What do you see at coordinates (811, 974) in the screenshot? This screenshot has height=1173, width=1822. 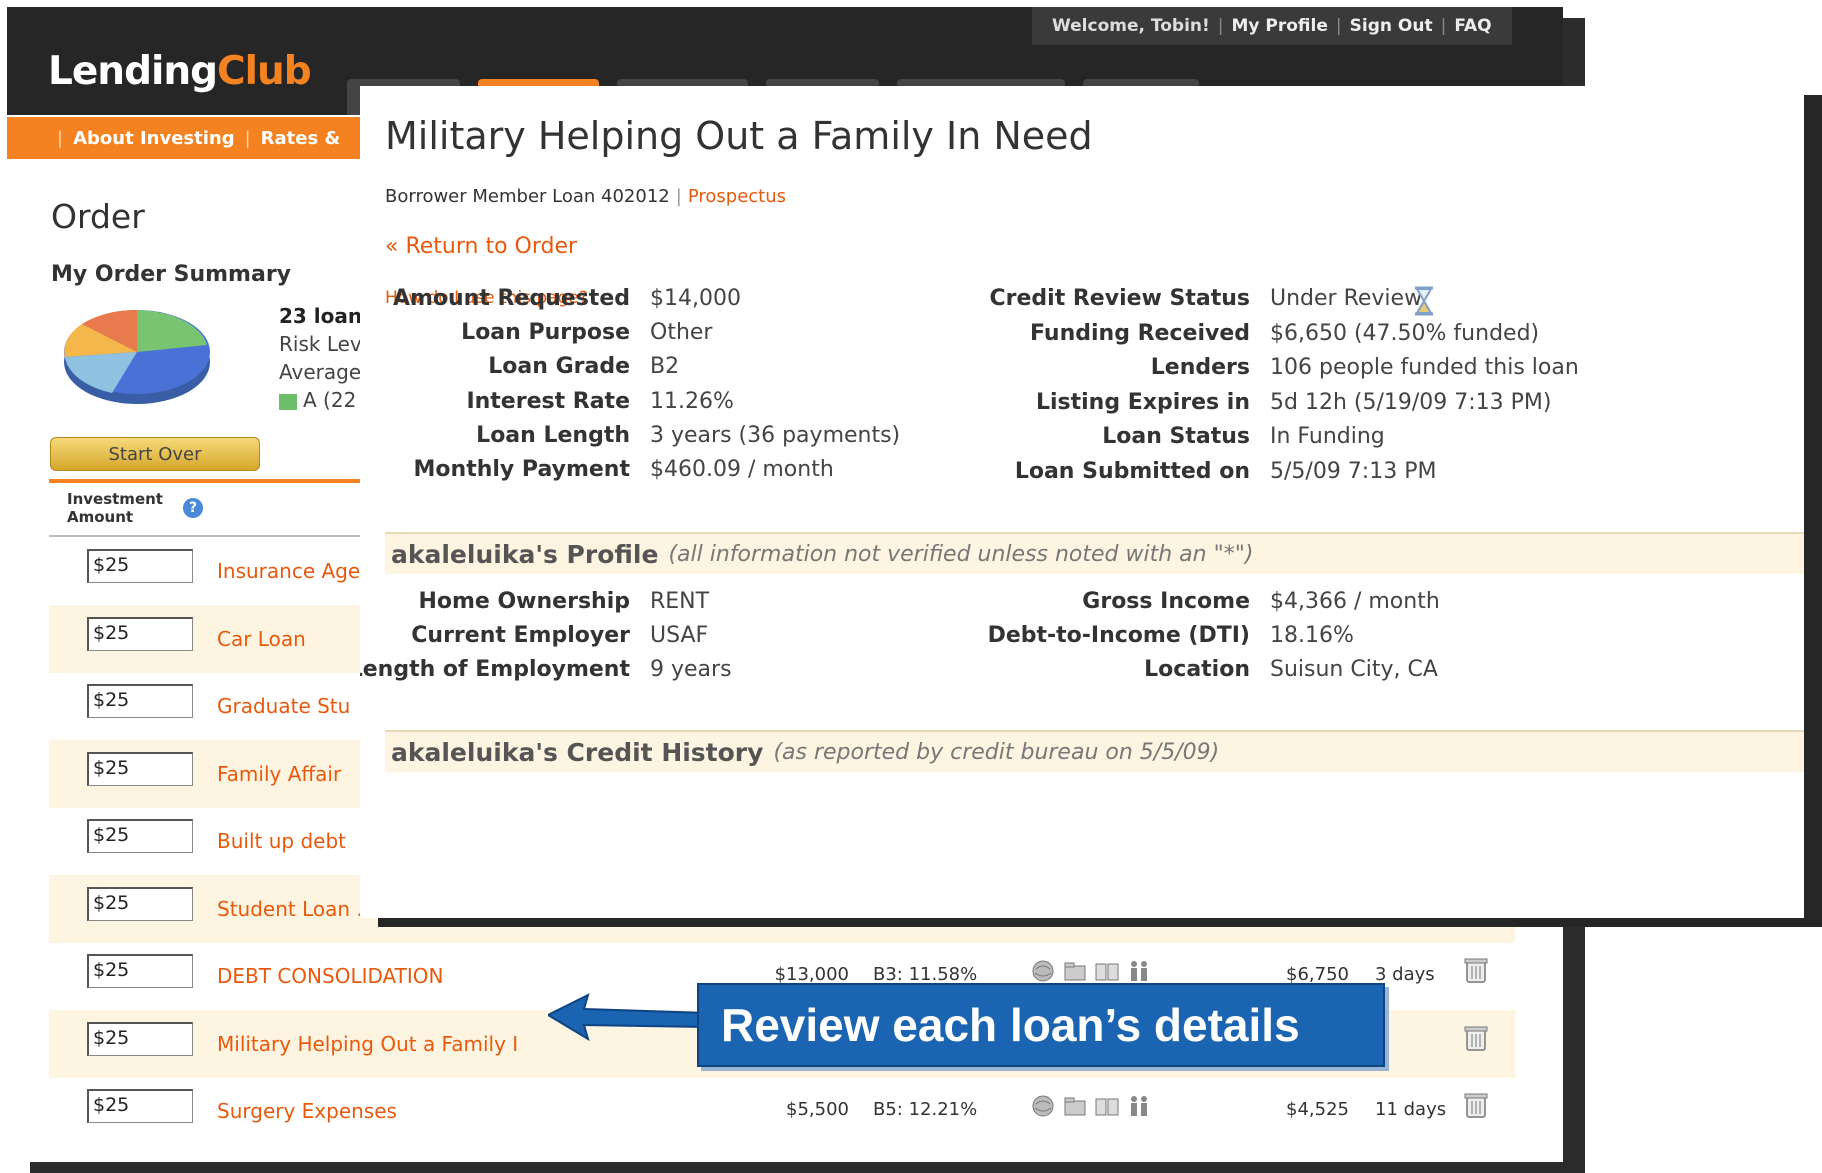 I see `loan-amount: $13,000` at bounding box center [811, 974].